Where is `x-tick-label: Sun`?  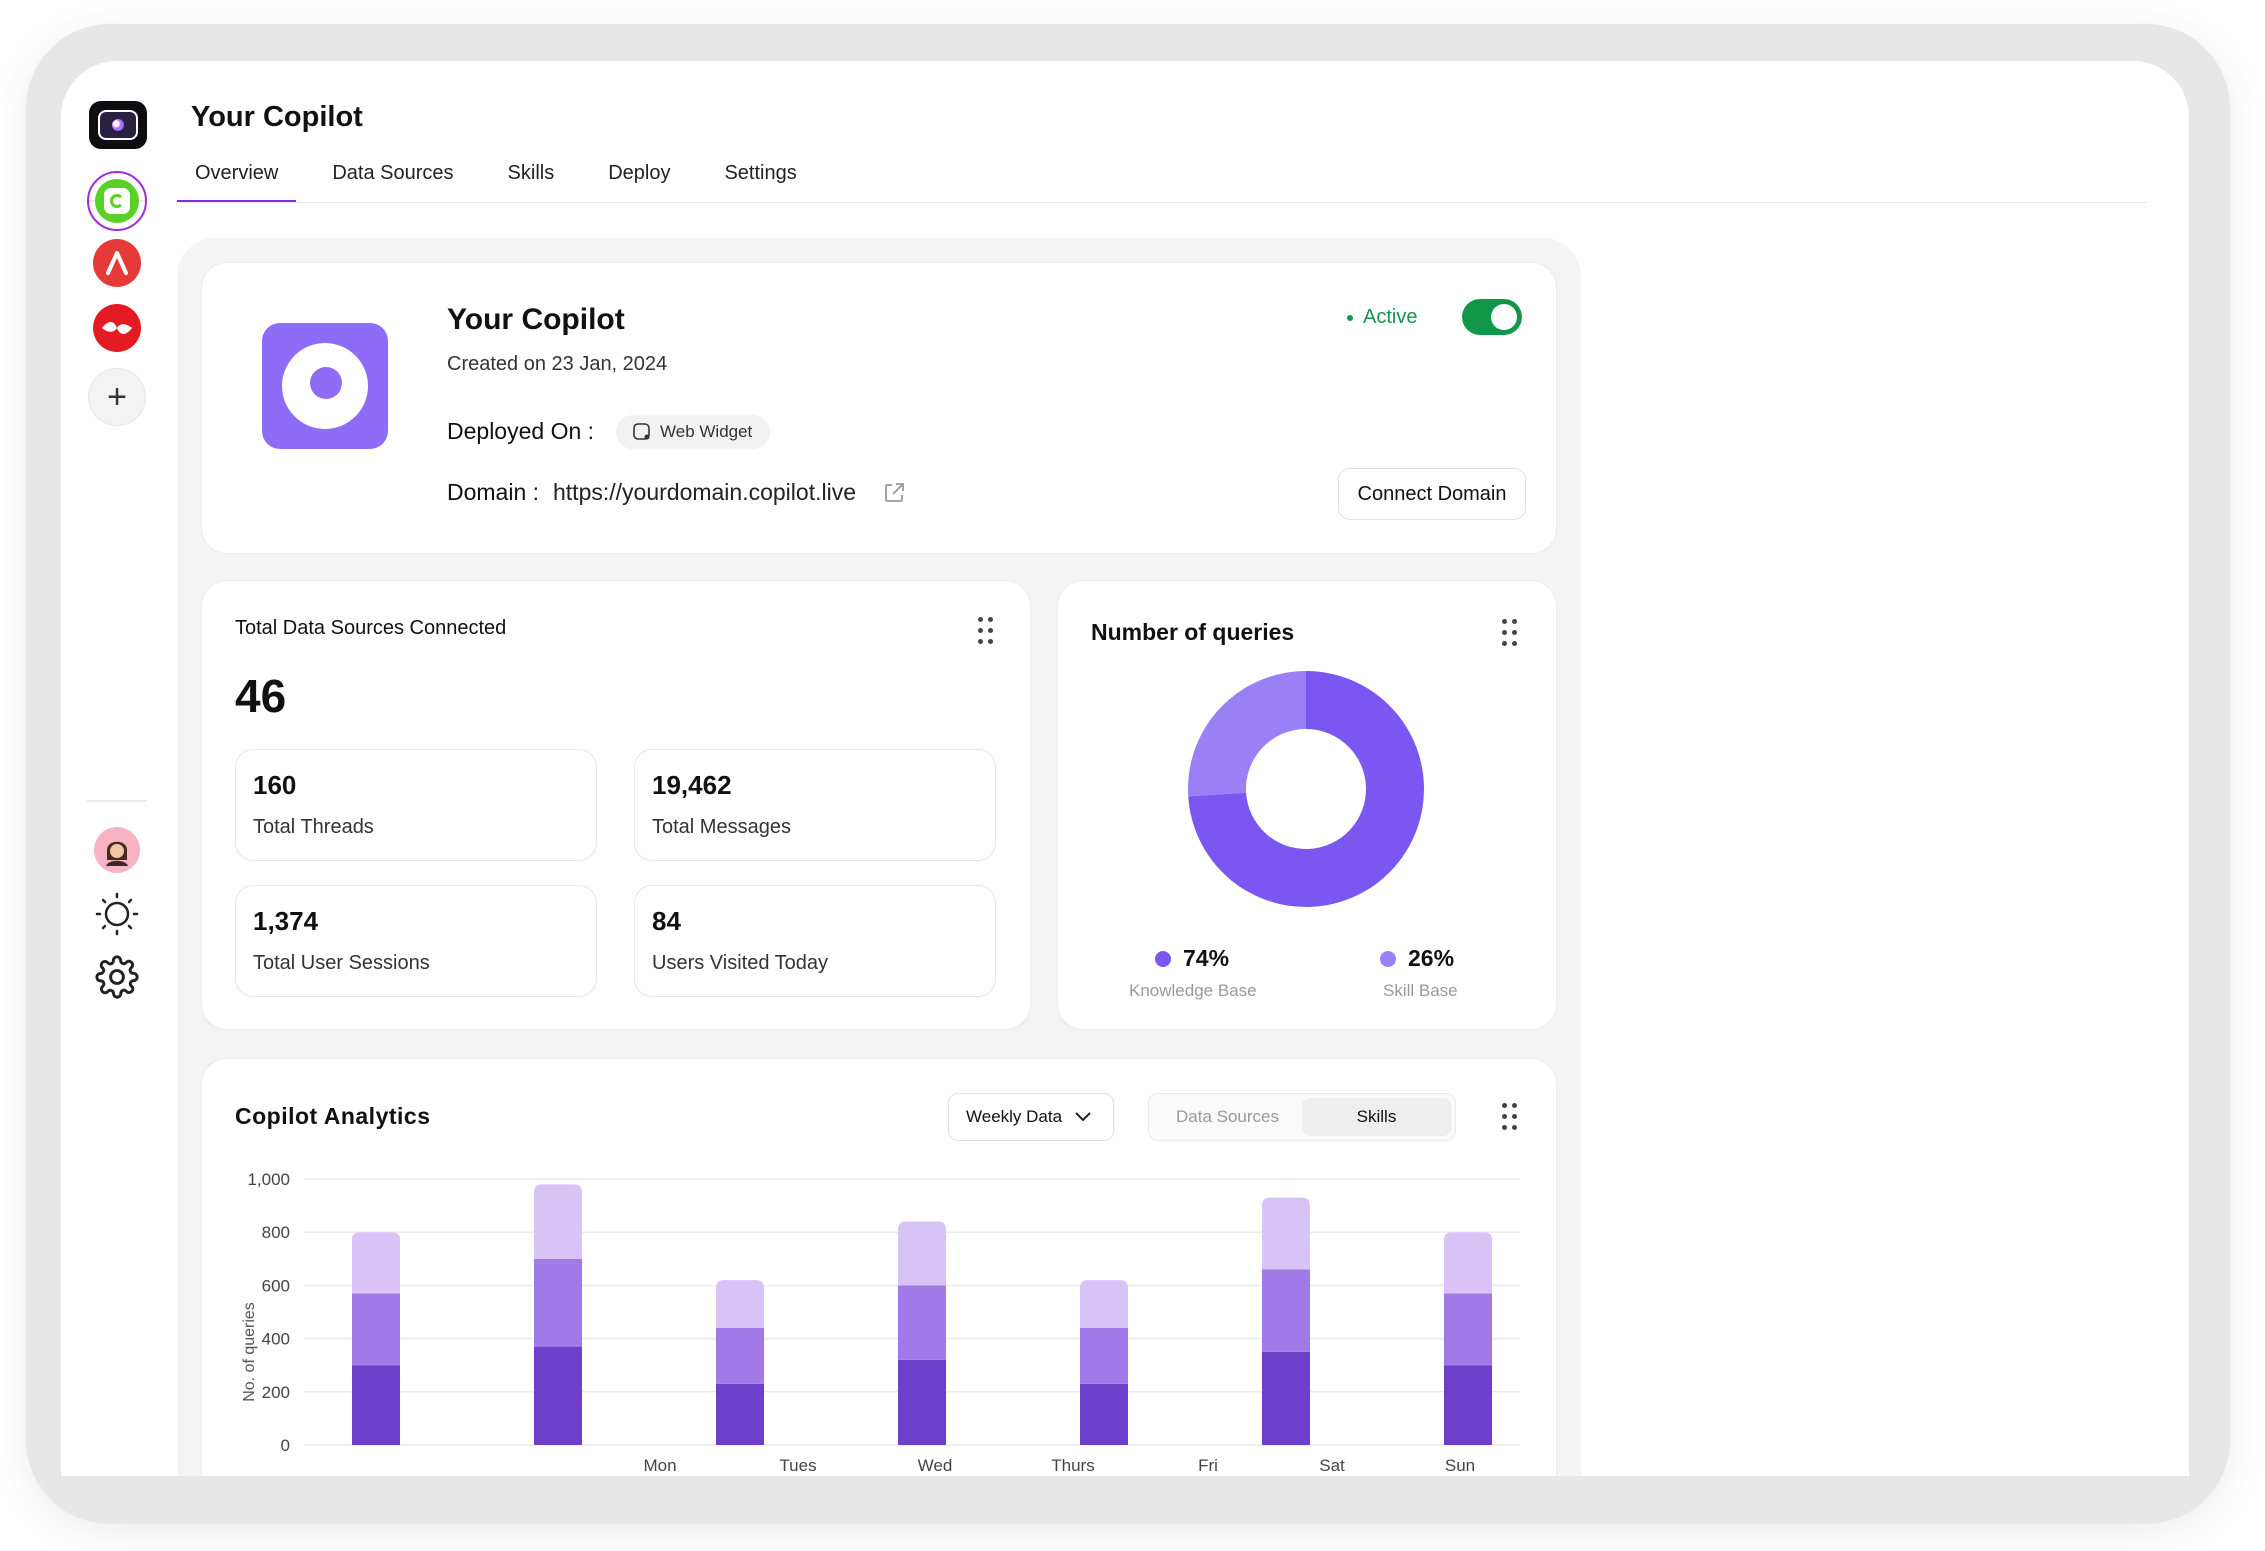 x-tick-label: Sun is located at coordinates (1460, 1465).